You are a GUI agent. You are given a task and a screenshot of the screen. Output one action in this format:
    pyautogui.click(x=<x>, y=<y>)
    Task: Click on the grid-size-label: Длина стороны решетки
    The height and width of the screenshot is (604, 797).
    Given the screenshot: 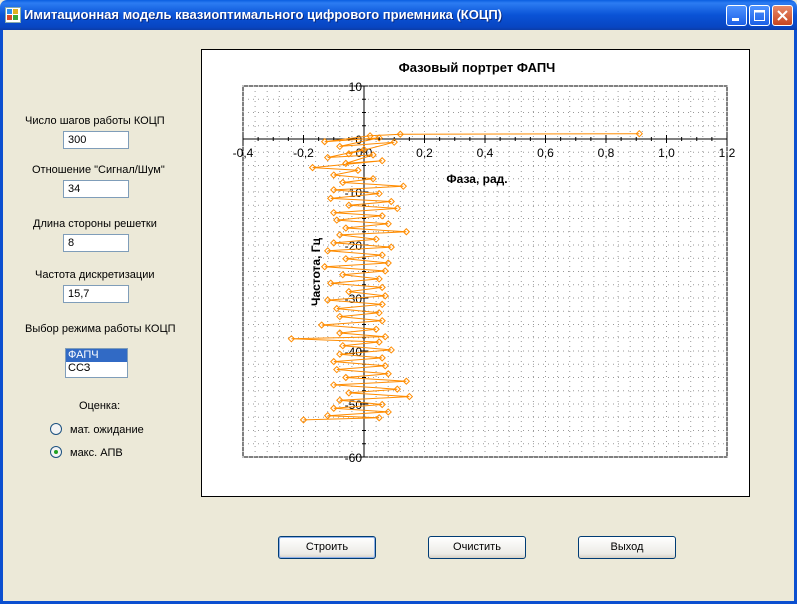 What is the action you would take?
    pyautogui.click(x=95, y=224)
    